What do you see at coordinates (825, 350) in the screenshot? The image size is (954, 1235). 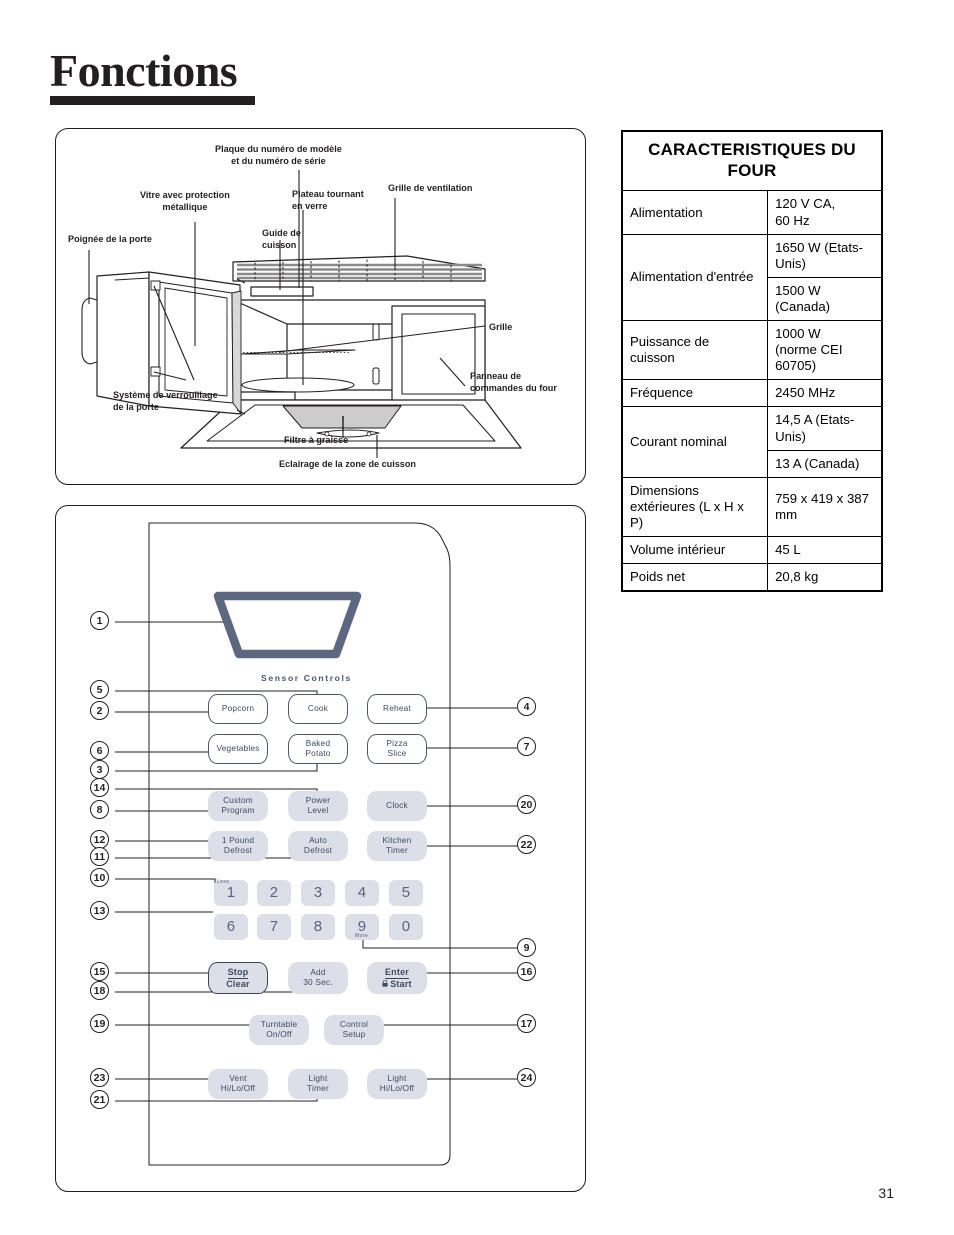 I see `spec-value-puissance-cuisson: 1000 W (norme CEI 60705)` at bounding box center [825, 350].